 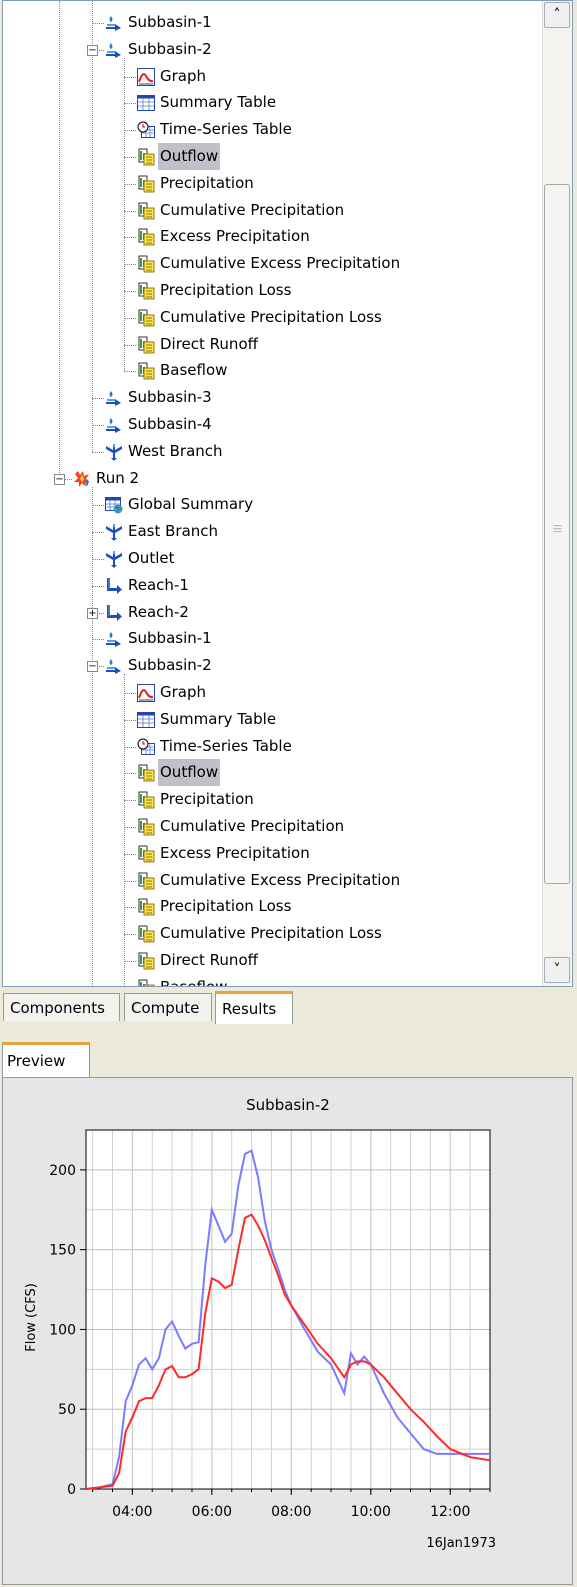 I want to click on tree-item-label: Subbasin-3, so click(x=170, y=397).